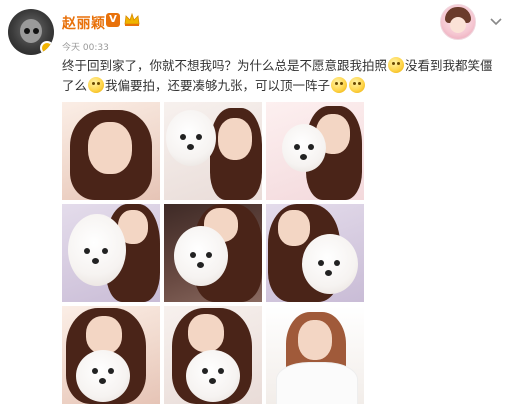 The image size is (515, 411). Describe the element at coordinates (218, 85) in the screenshot. I see `post-text-part3: 我偏要拍，还要凑够九张，可以顶一阵子` at that location.